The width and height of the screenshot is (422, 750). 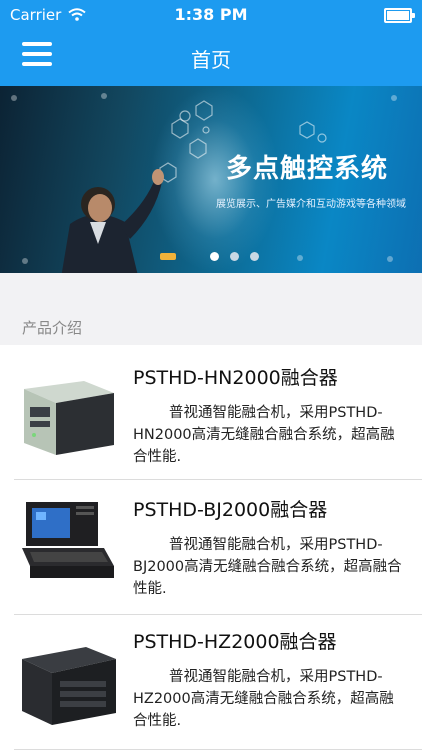 I want to click on status-time: 1:38 PM, so click(x=211, y=14).